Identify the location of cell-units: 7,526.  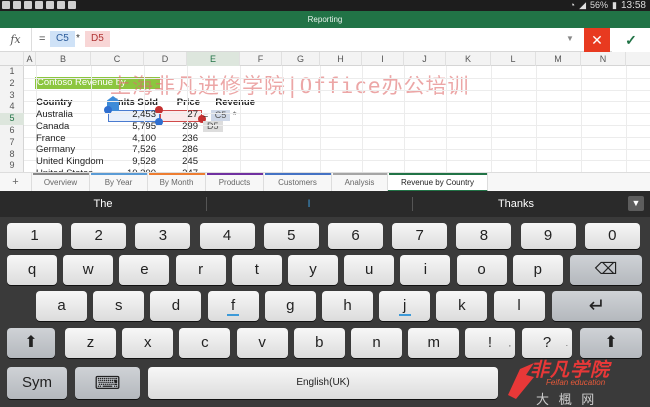
(132, 150).